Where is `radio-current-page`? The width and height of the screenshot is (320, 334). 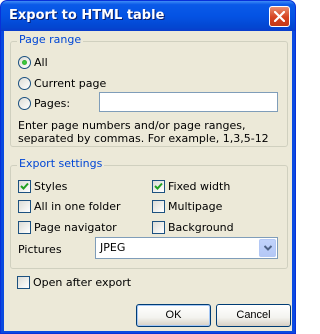 radio-current-page is located at coordinates (24, 83).